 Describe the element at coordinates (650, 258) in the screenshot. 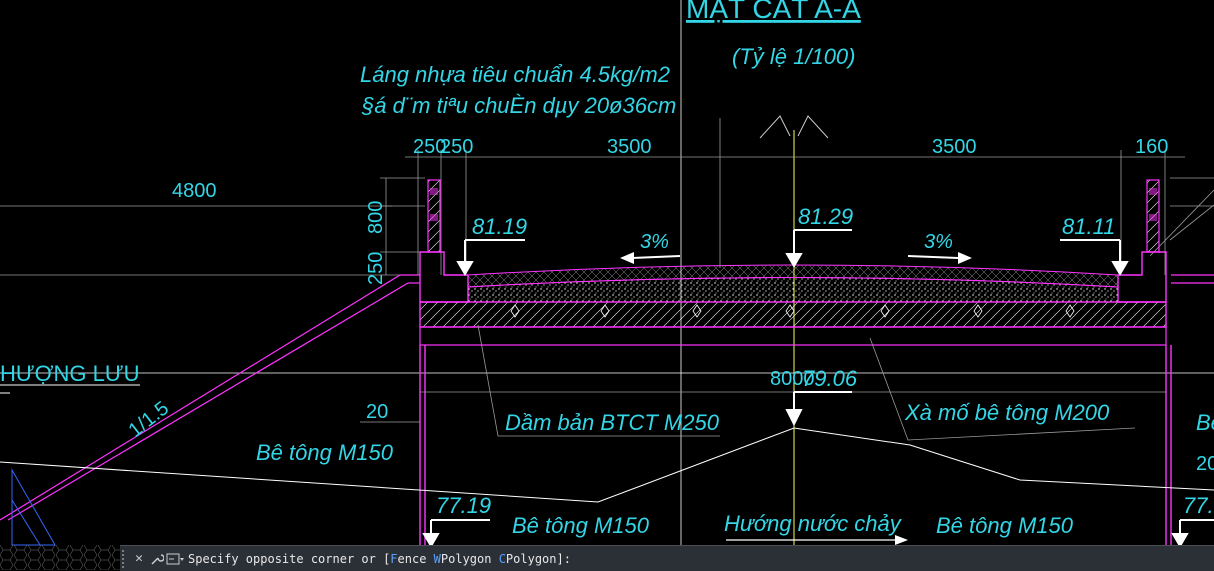

I see `slope-arrow-left` at that location.